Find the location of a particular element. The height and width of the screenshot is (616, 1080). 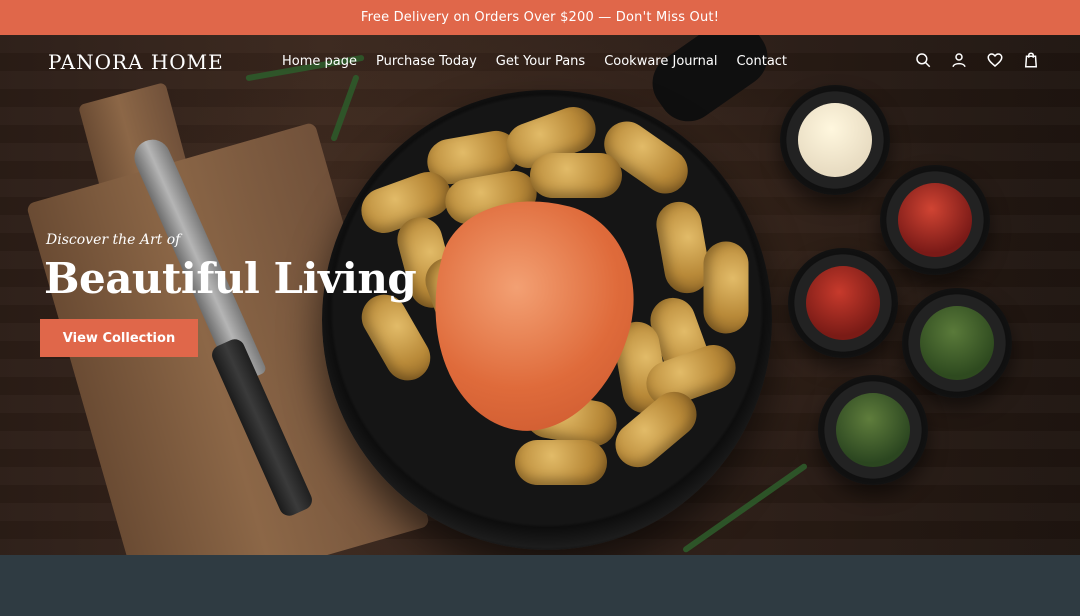

nav-contact: Contact is located at coordinates (761, 61).